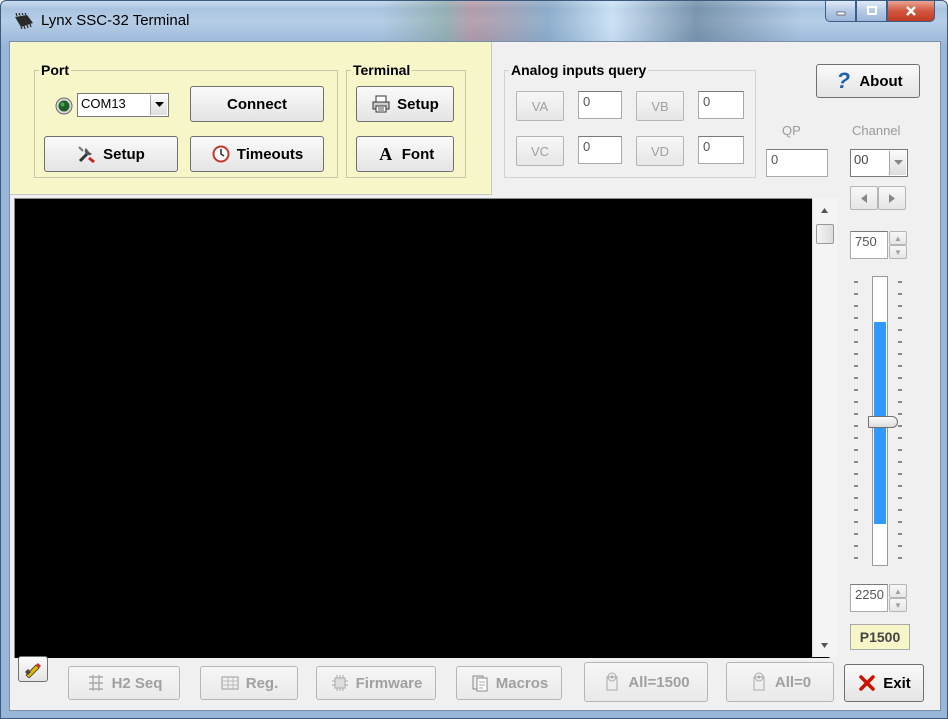  Describe the element at coordinates (659, 682) in the screenshot. I see `all-1500-label: All=1500` at that location.